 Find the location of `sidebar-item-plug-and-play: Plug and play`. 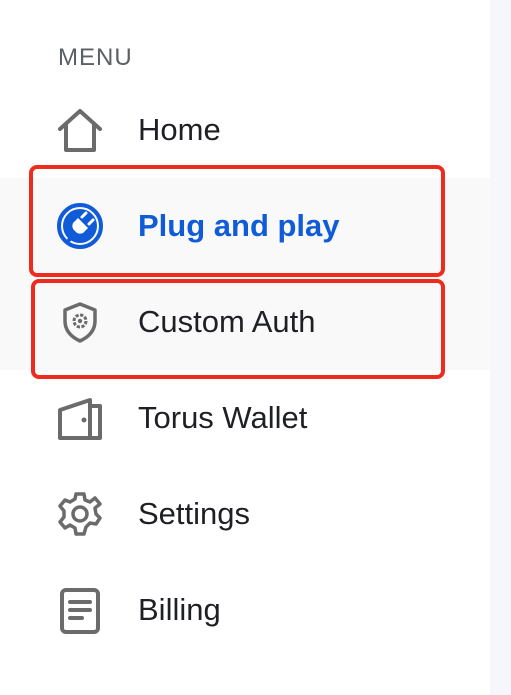

sidebar-item-plug-and-play: Plug and play is located at coordinates (245, 226).